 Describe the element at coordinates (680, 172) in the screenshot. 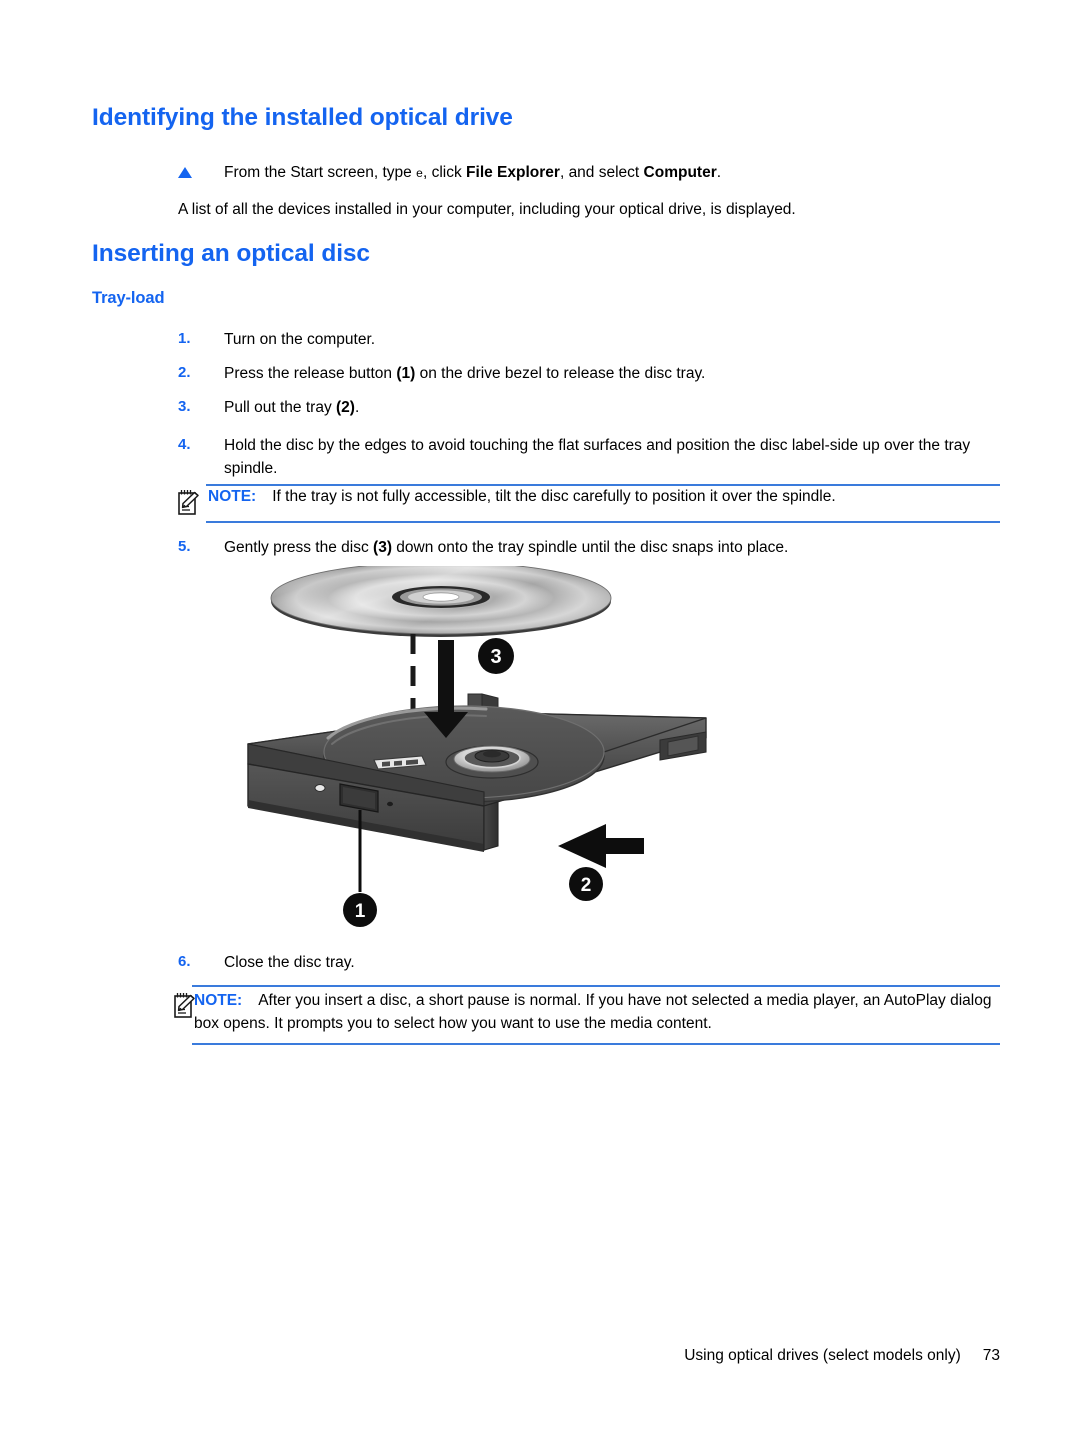

I see `bold-computer: Computer` at that location.